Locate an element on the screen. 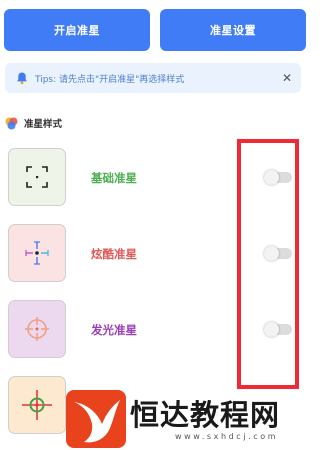  section-title: 准星样式 is located at coordinates (33, 123).